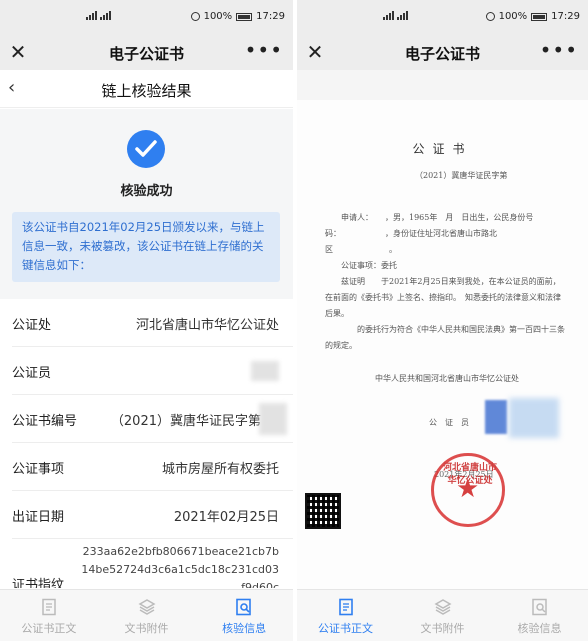 This screenshot has height=641, width=588. Describe the element at coordinates (369, 265) in the screenshot. I see `document-paragraph: 公证事项：委托` at that location.